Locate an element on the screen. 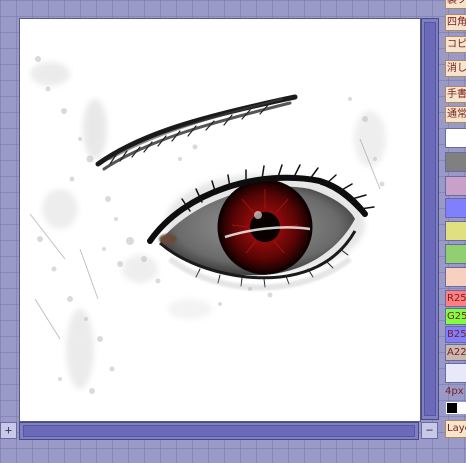 Image resolution: width=466 pixels, height=463 pixels. brush-size-preview is located at coordinates (455, 373).